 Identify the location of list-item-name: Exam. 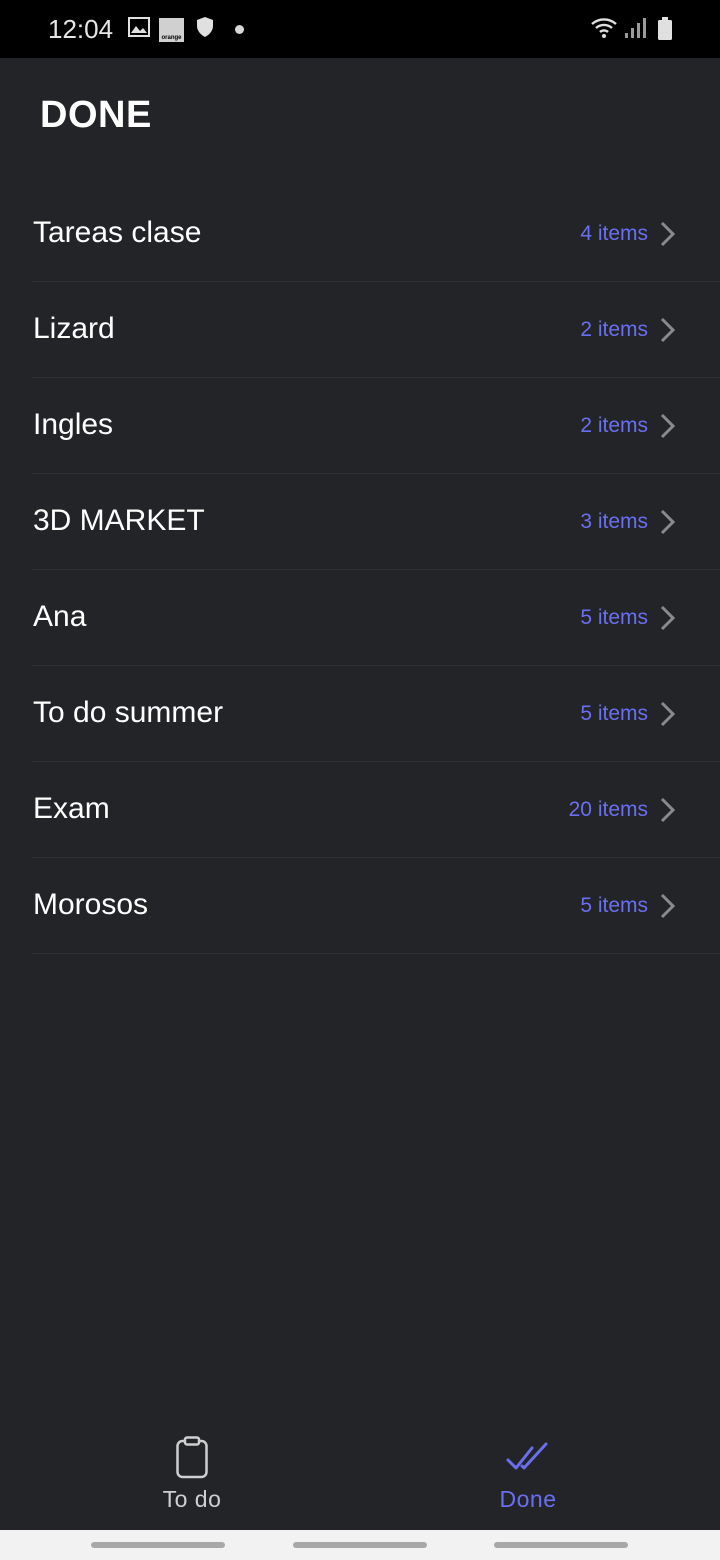
(71, 808).